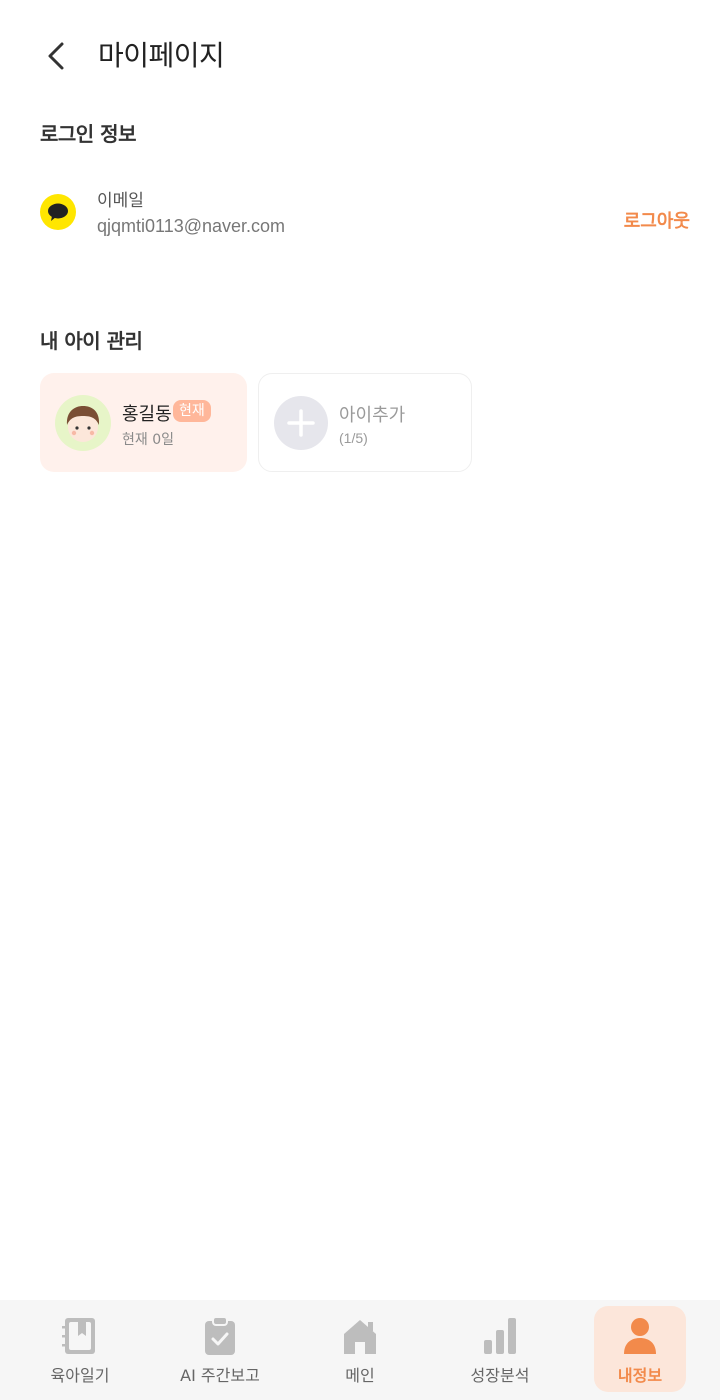 This screenshot has height=1400, width=720. What do you see at coordinates (353, 438) in the screenshot?
I see `child-count: (1/5)` at bounding box center [353, 438].